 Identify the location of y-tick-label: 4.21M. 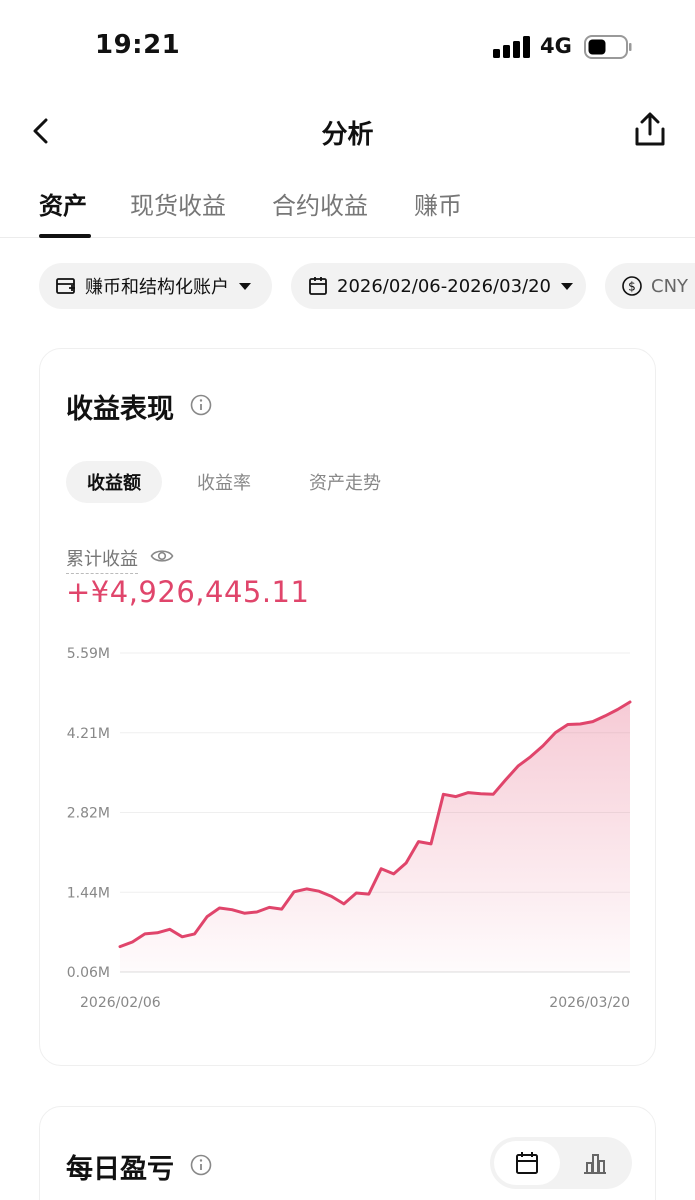
(88, 734).